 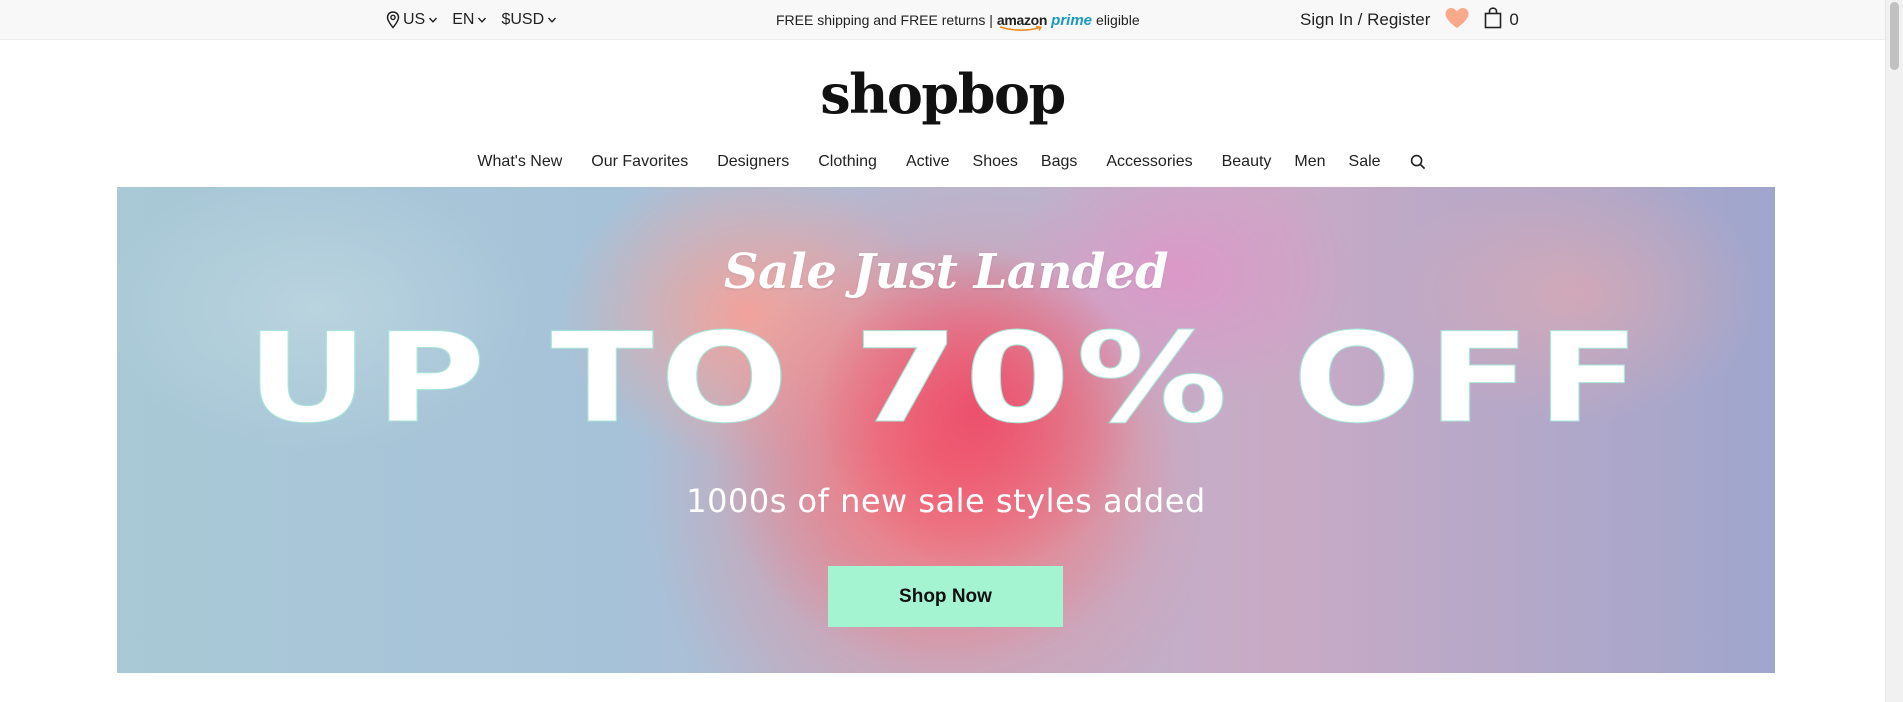 I want to click on language-selector: EN, so click(x=469, y=20).